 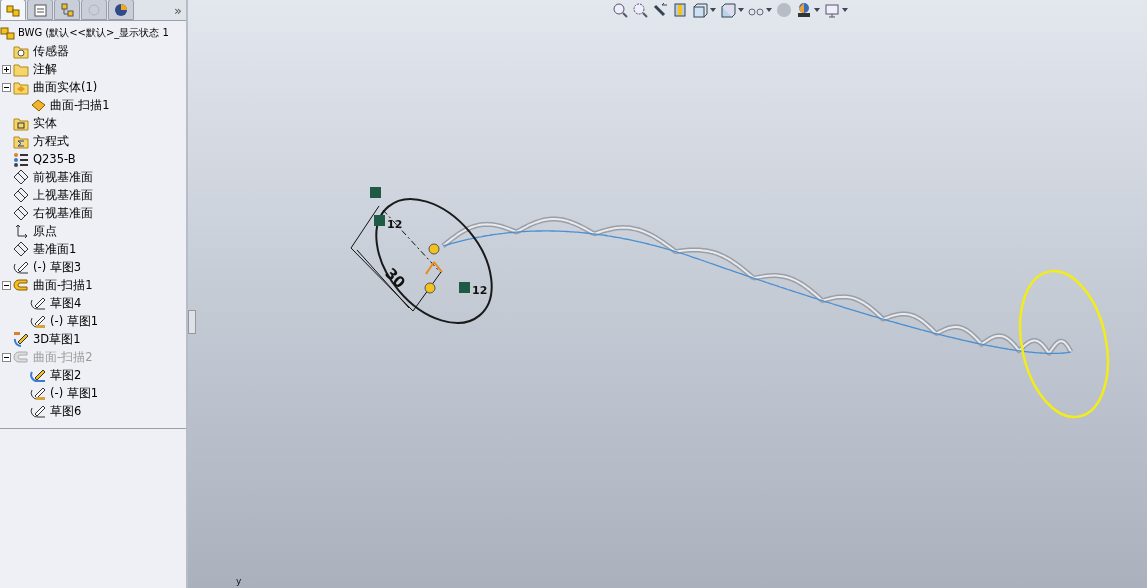 I want to click on tree-item: 右视基准面, so click(x=63, y=213).